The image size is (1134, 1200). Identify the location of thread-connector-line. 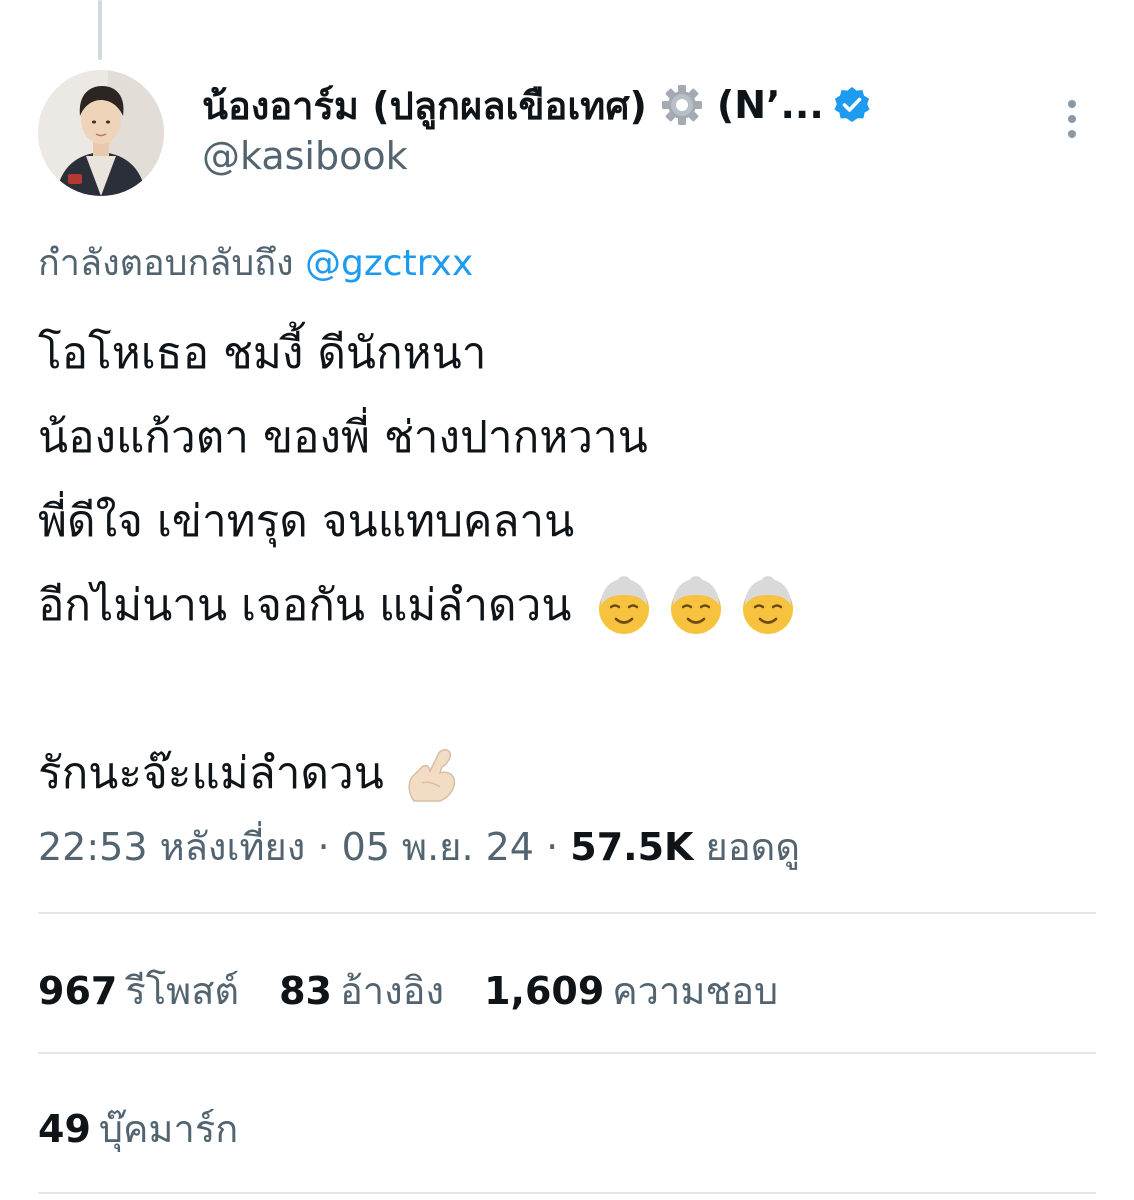
(100, 30).